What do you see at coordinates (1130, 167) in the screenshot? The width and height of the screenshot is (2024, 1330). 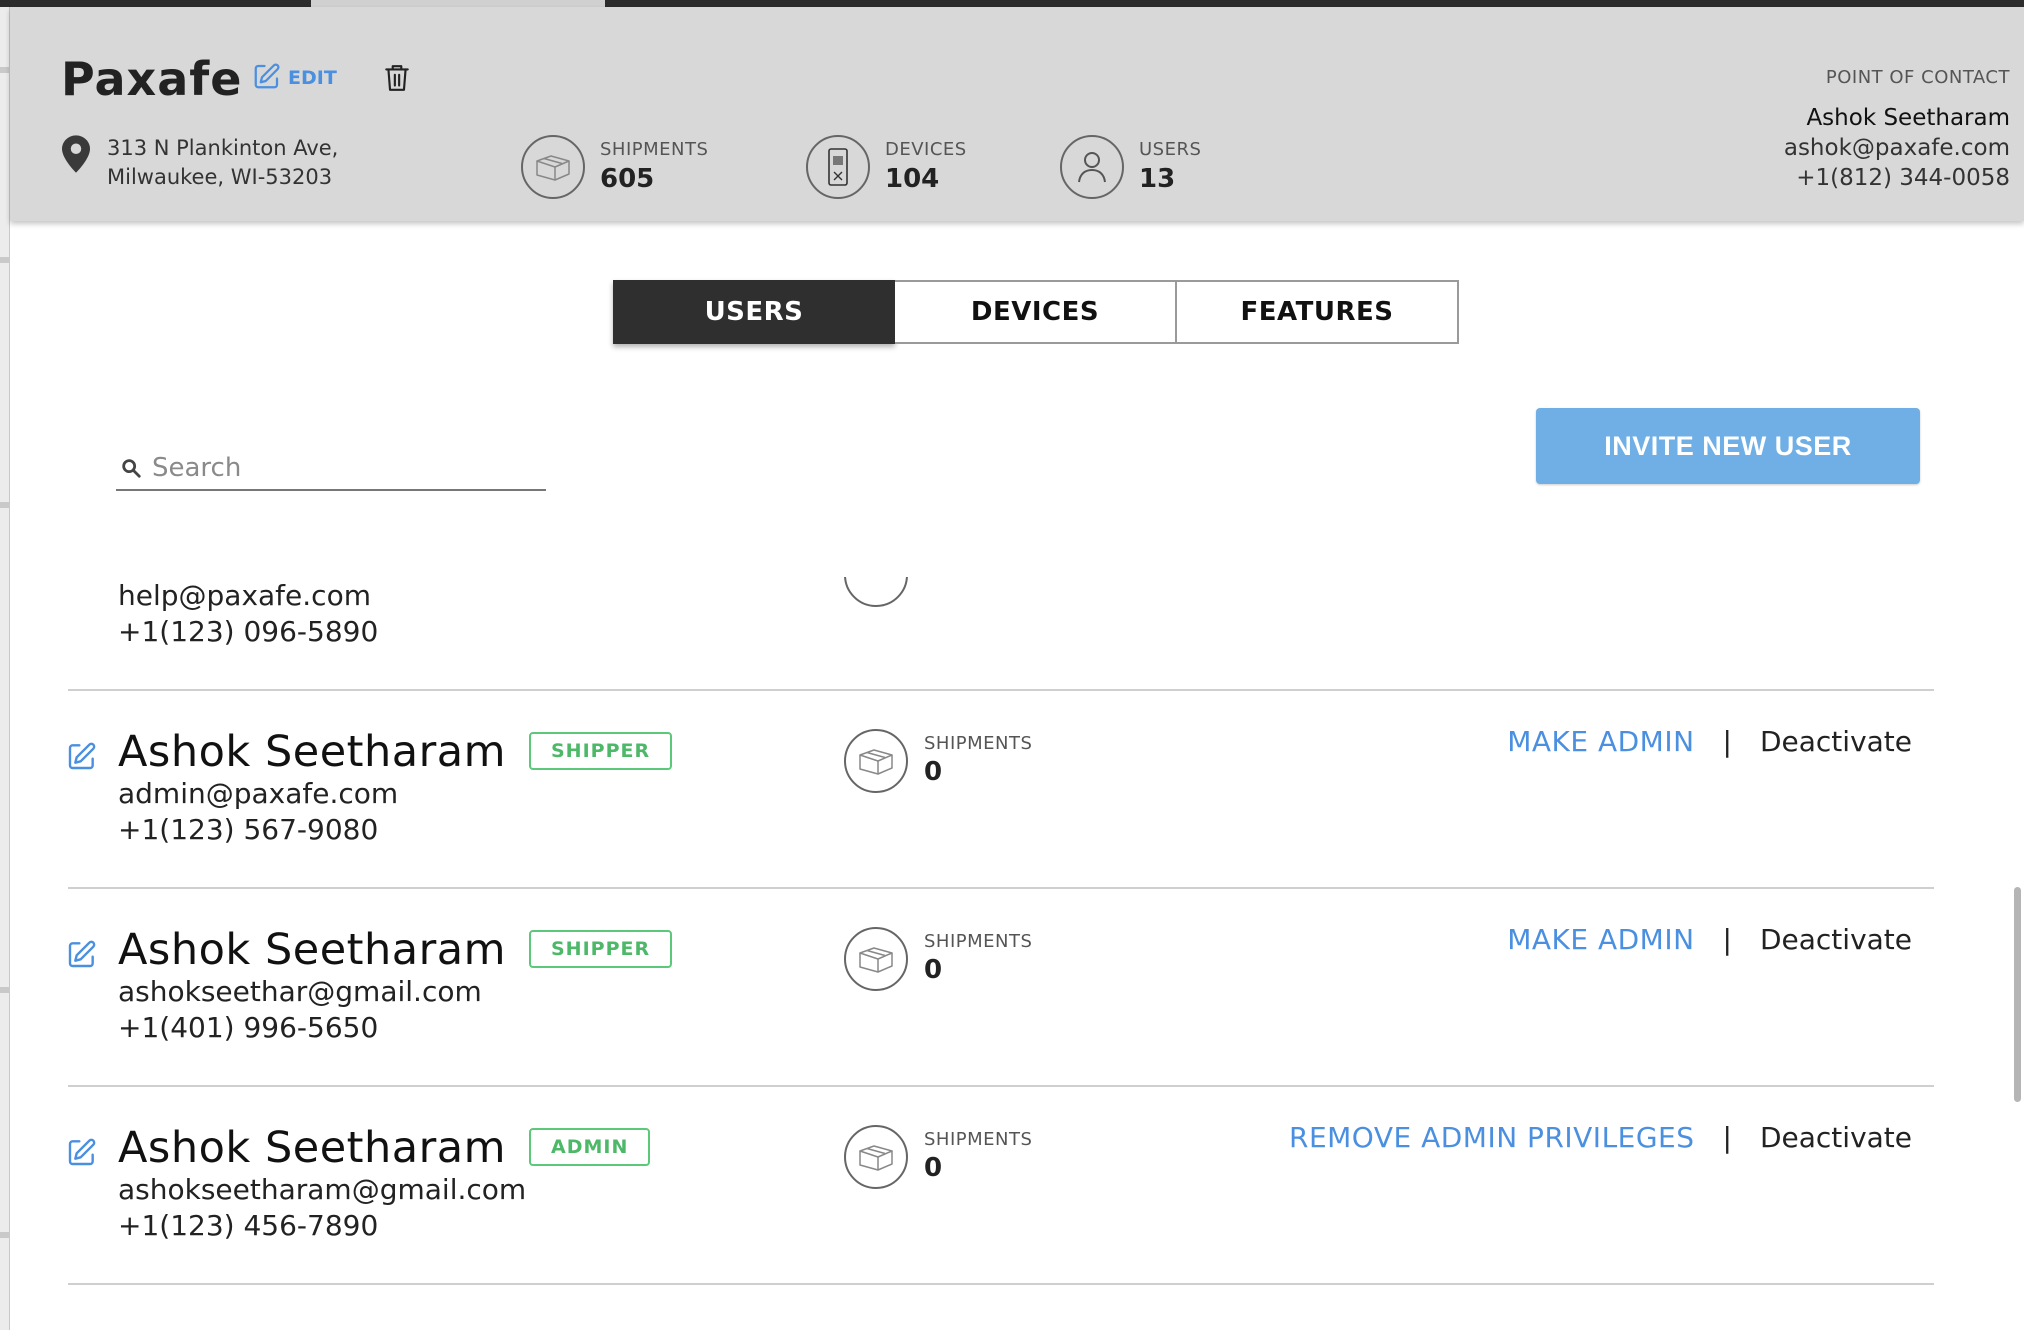 I see `stat-users: USERS 13` at bounding box center [1130, 167].